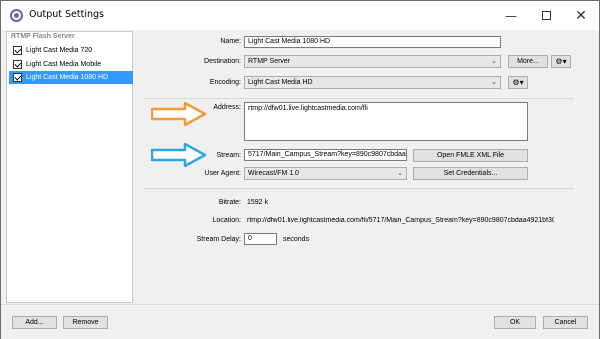 The width and height of the screenshot is (600, 339). What do you see at coordinates (386, 121) in the screenshot?
I see `address-textarea: rtmp://dfw01.live.lightcastmedia.com/fli` at bounding box center [386, 121].